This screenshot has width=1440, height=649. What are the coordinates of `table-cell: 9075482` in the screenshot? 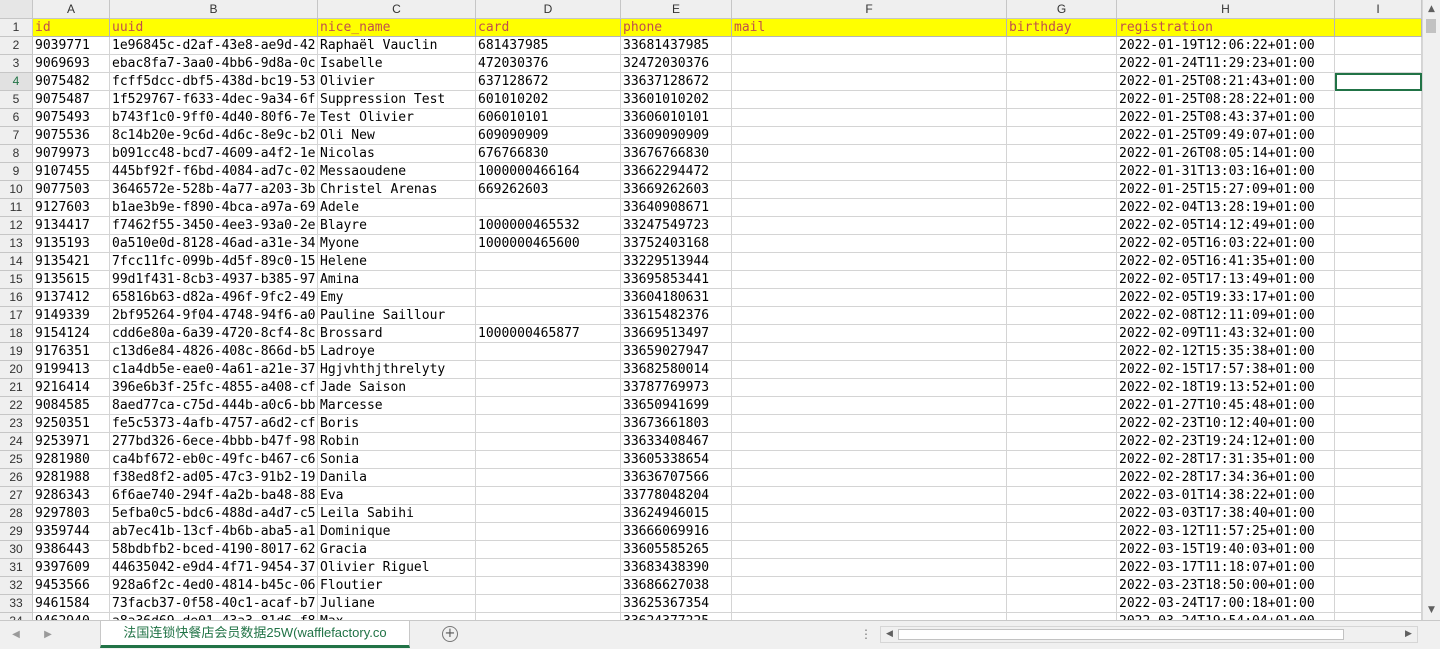 It's located at (71, 82).